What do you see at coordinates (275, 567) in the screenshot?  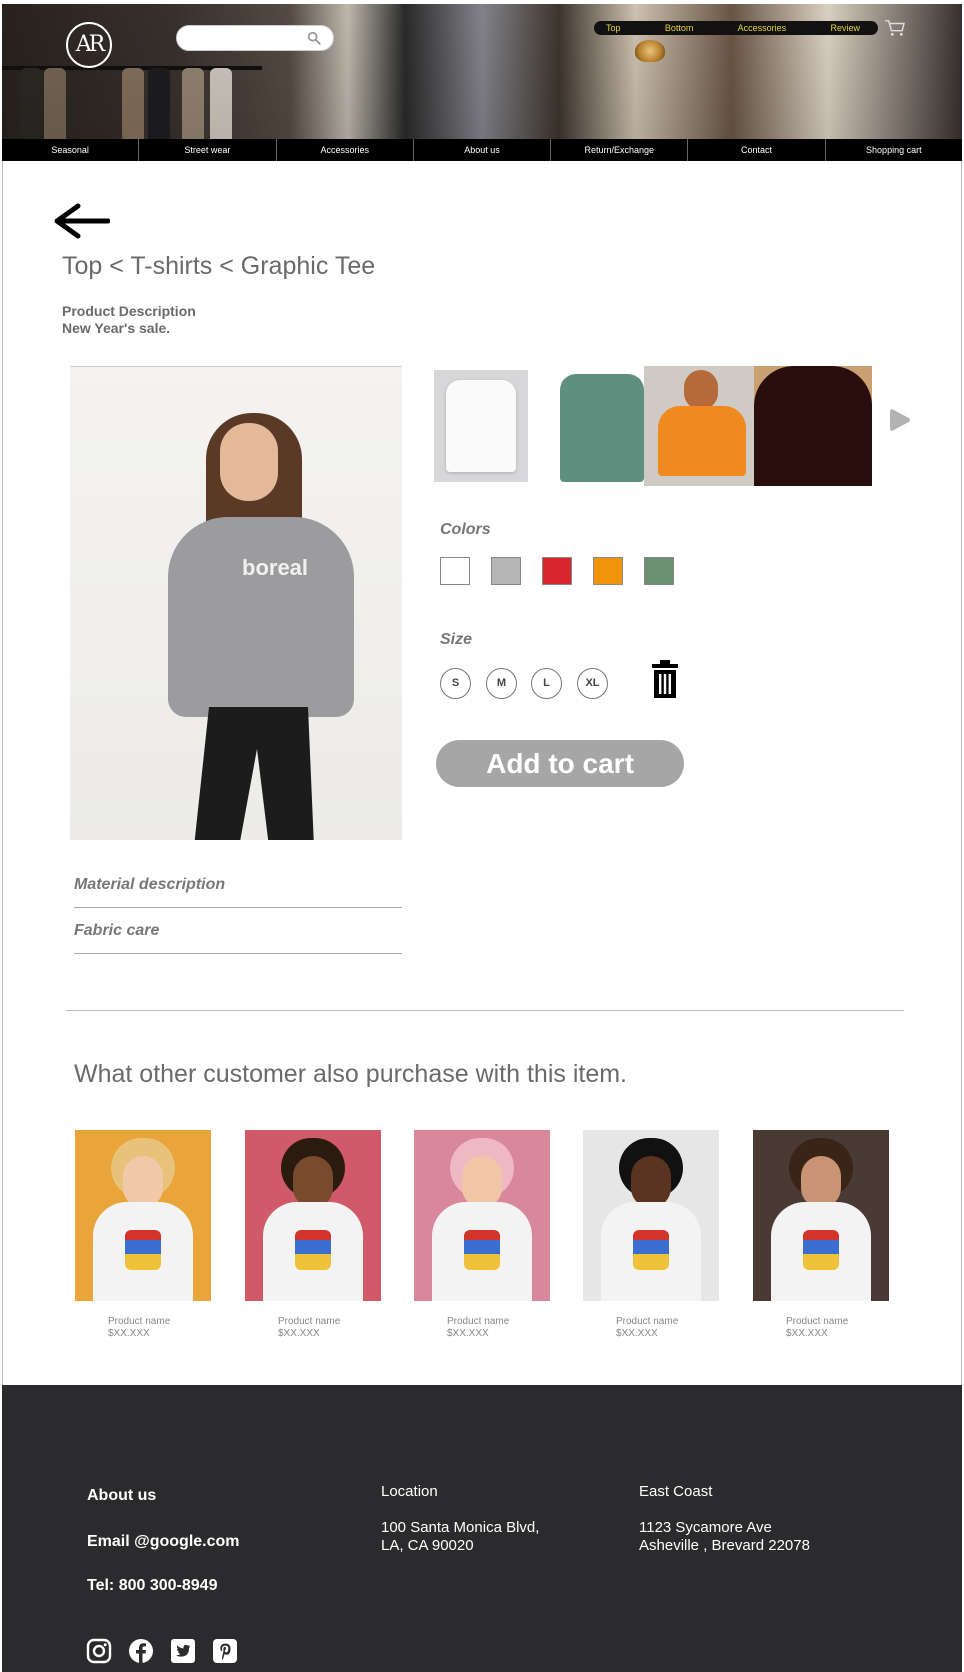 I see `sweatshirt-print: boreal` at bounding box center [275, 567].